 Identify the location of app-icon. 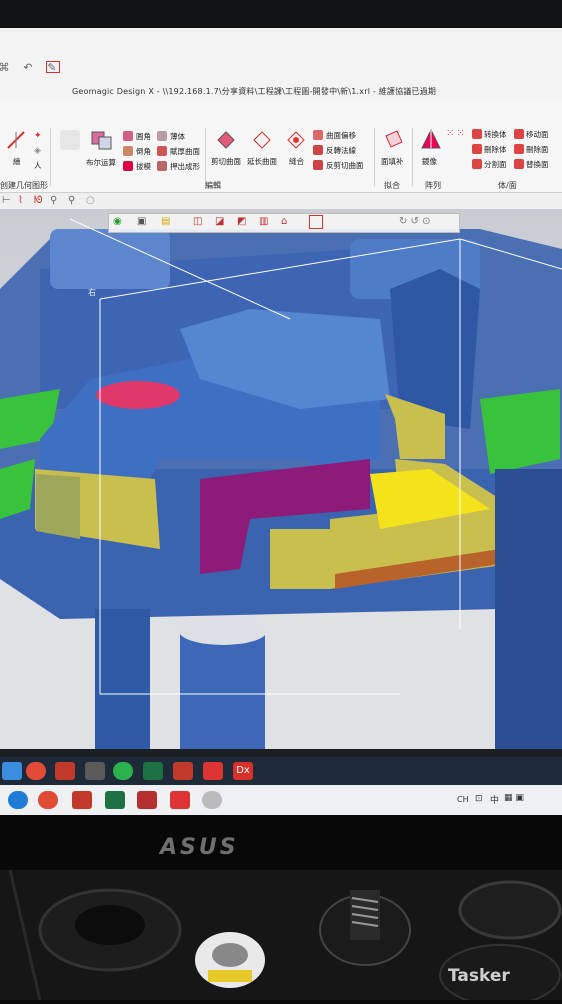
(65, 771).